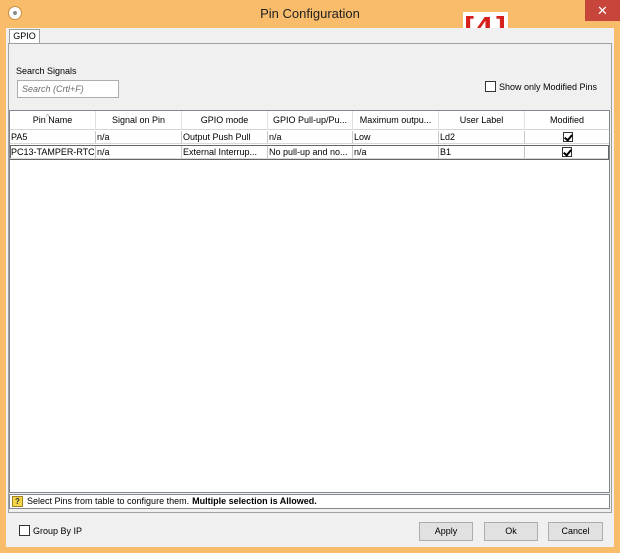  I want to click on cell-max-output: n/a, so click(396, 152).